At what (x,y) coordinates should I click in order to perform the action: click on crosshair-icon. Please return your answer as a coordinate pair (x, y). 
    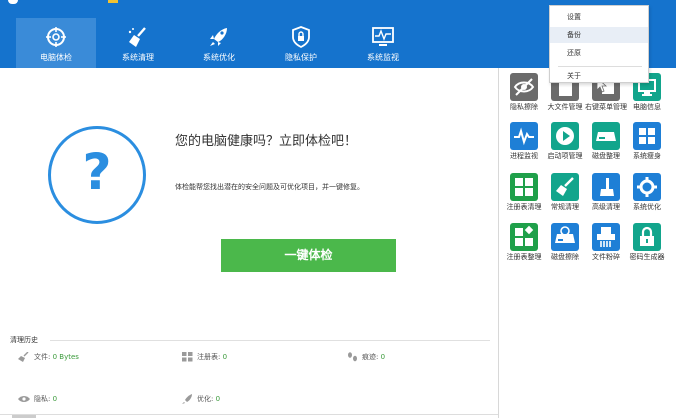
    Looking at the image, I should click on (56, 37).